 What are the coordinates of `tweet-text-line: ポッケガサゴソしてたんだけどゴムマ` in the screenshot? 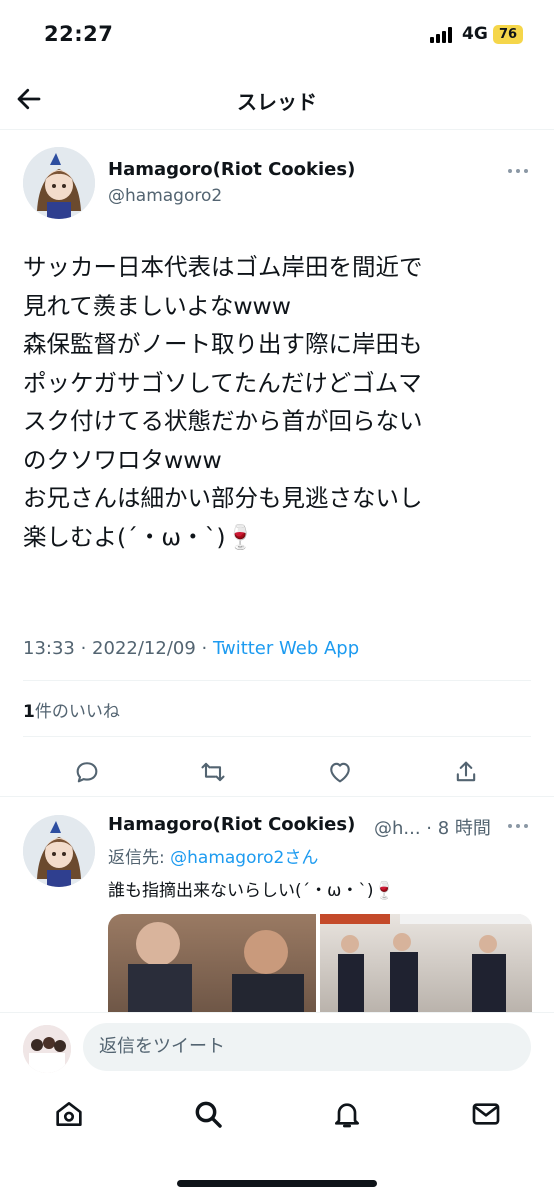 It's located at (222, 382).